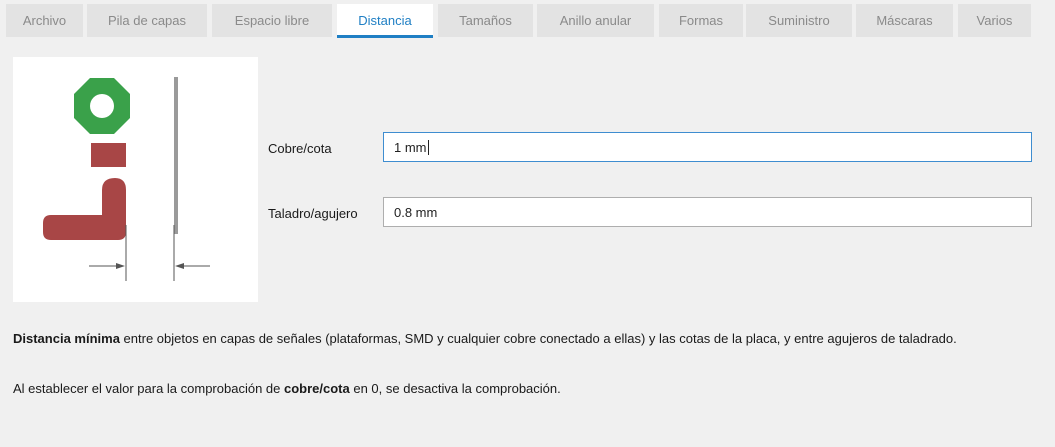 Image resolution: width=1055 pixels, height=447 pixels. I want to click on arrowhead-right, so click(179, 266).